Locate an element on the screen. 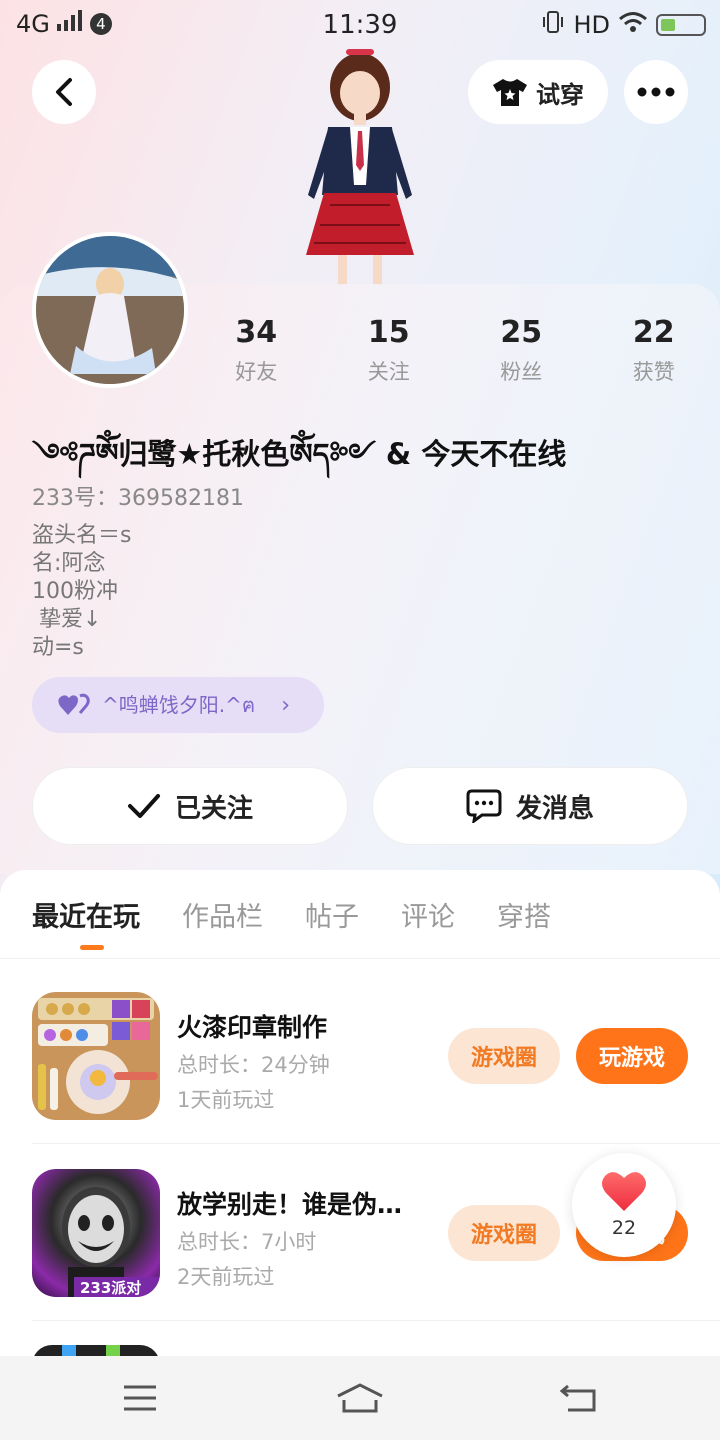  stat-likes: 22 获赞 is located at coordinates (654, 355).